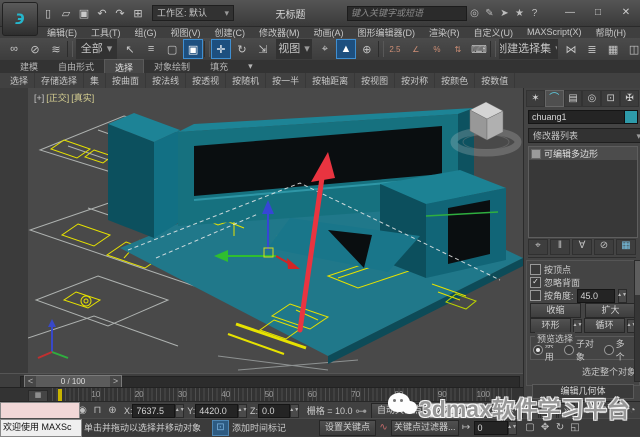 The height and width of the screenshot is (437, 640). What do you see at coordinates (193, 49) in the screenshot?
I see `window-crossing-icon: ▣` at bounding box center [193, 49].